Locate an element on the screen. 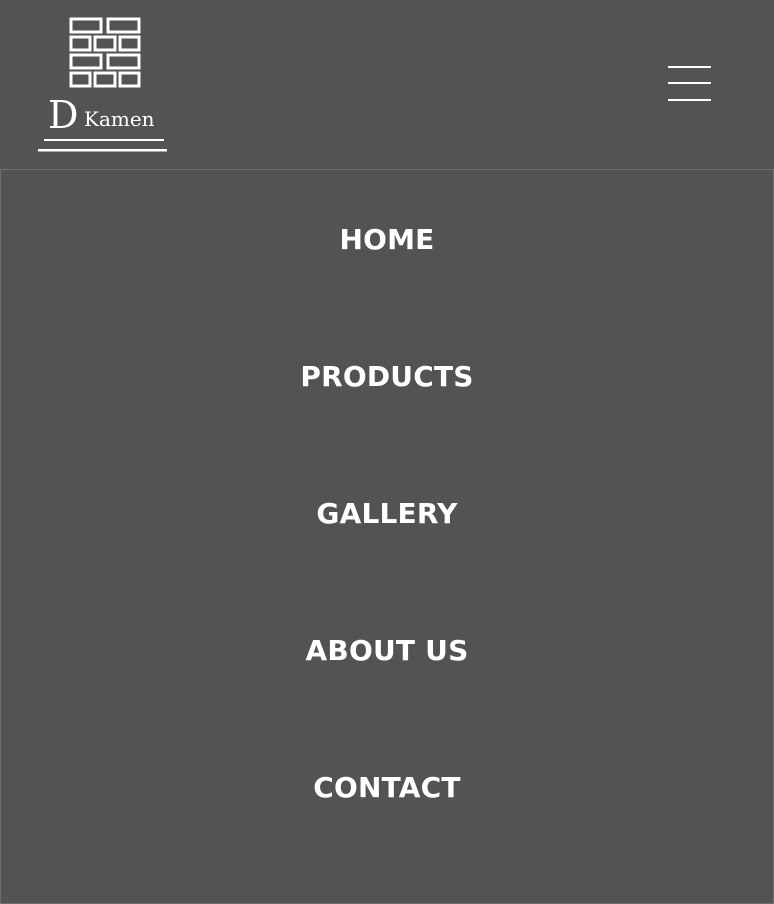 The width and height of the screenshot is (774, 904). nav-item-contact: CONTACT is located at coordinates (387, 788).